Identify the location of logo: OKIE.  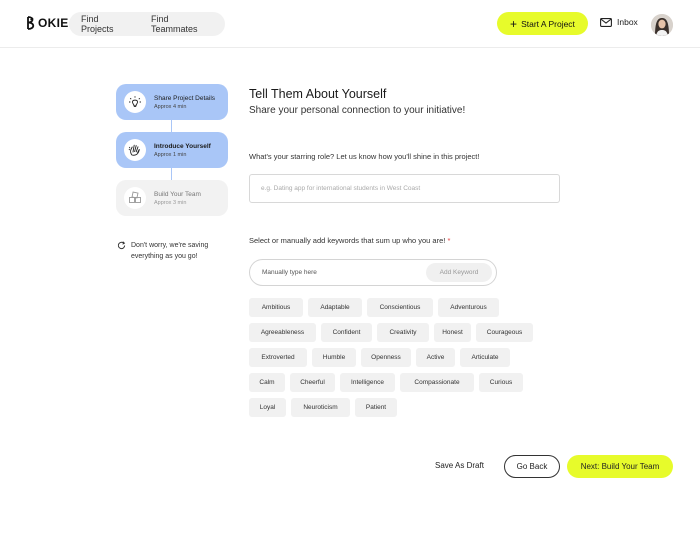
(47, 23).